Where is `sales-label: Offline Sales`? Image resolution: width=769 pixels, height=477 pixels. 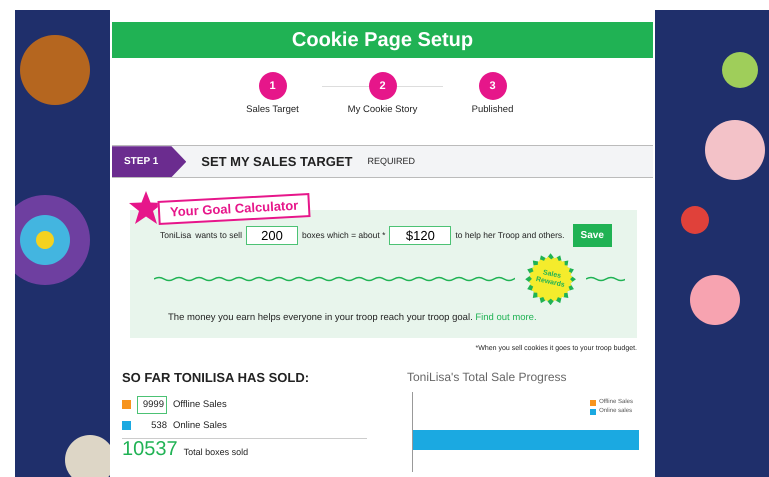 sales-label: Offline Sales is located at coordinates (200, 405).